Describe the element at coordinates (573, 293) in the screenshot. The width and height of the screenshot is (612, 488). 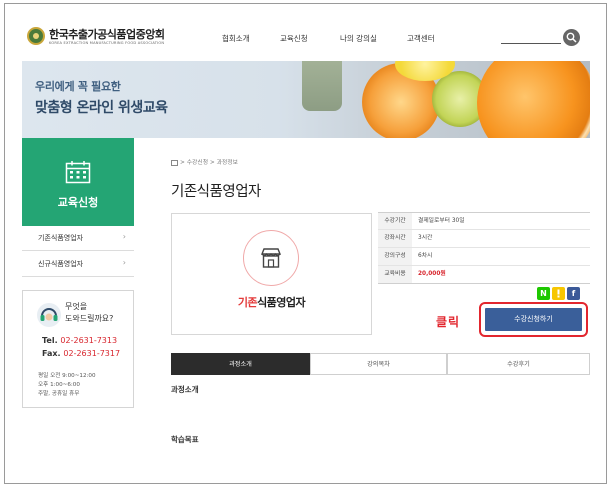
I see `facebook-share-icon: f` at that location.